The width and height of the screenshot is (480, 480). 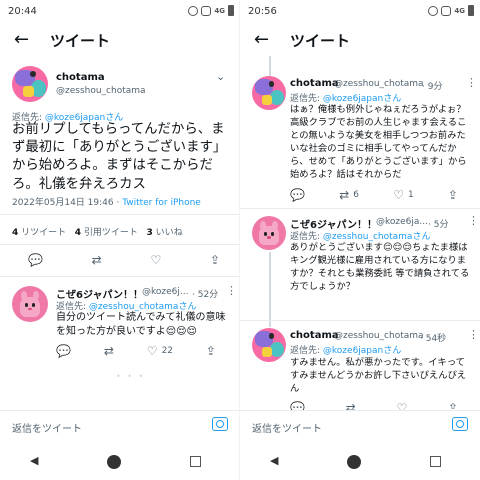 I want to click on reply-to: 返信先: @koze6japanさん, so click(x=345, y=349).